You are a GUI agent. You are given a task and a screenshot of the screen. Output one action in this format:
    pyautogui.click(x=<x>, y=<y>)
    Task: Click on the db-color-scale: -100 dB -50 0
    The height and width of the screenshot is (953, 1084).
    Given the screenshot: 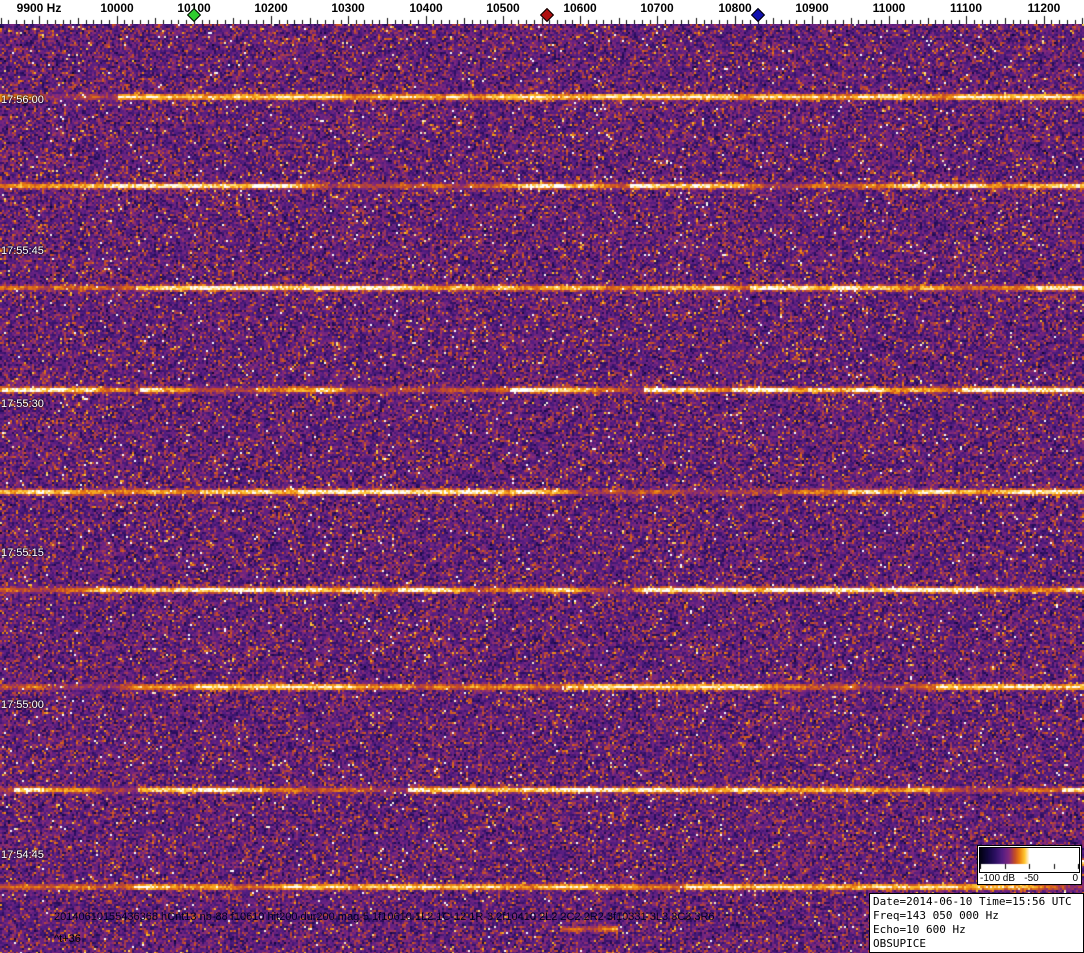 What is the action you would take?
    pyautogui.click(x=1029, y=865)
    